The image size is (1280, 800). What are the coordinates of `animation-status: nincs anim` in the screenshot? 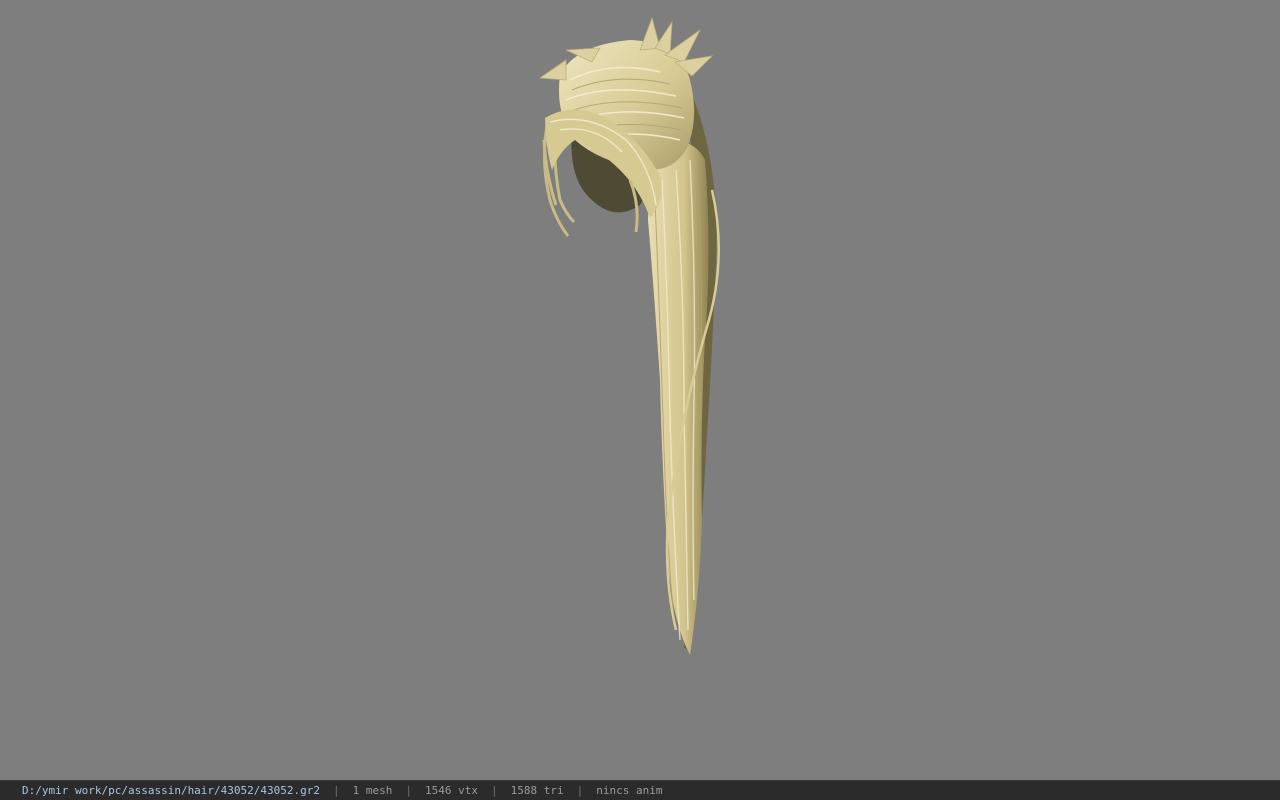 It's located at (629, 790).